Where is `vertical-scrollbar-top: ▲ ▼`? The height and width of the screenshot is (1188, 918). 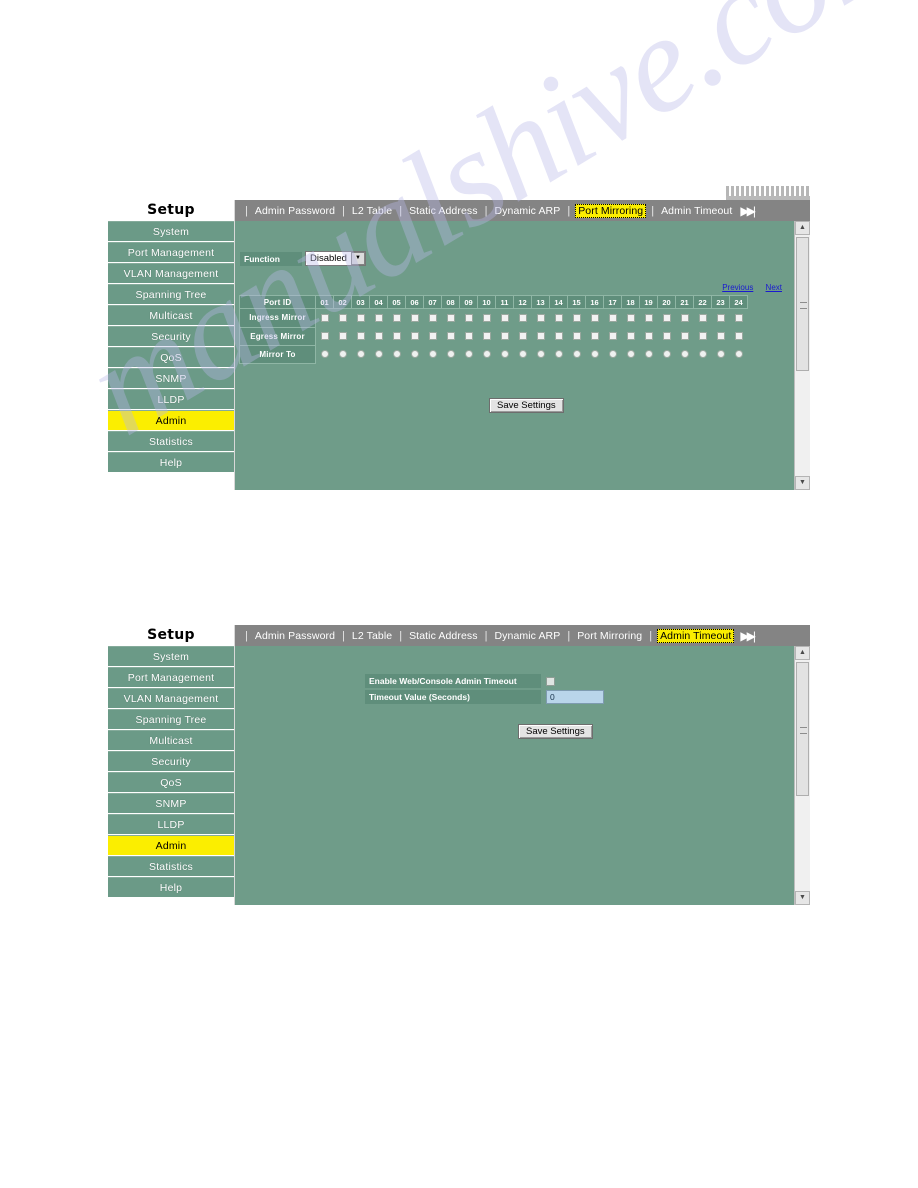
vertical-scrollbar-top: ▲ ▼ is located at coordinates (802, 355).